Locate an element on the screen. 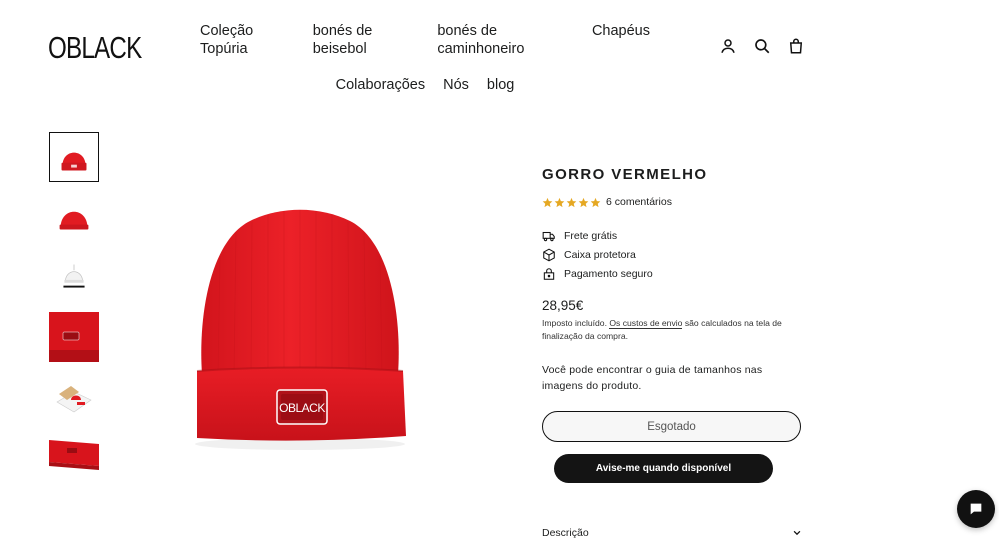 The height and width of the screenshot is (547, 999). folded-beanie-thumb-image is located at coordinates (74, 455).